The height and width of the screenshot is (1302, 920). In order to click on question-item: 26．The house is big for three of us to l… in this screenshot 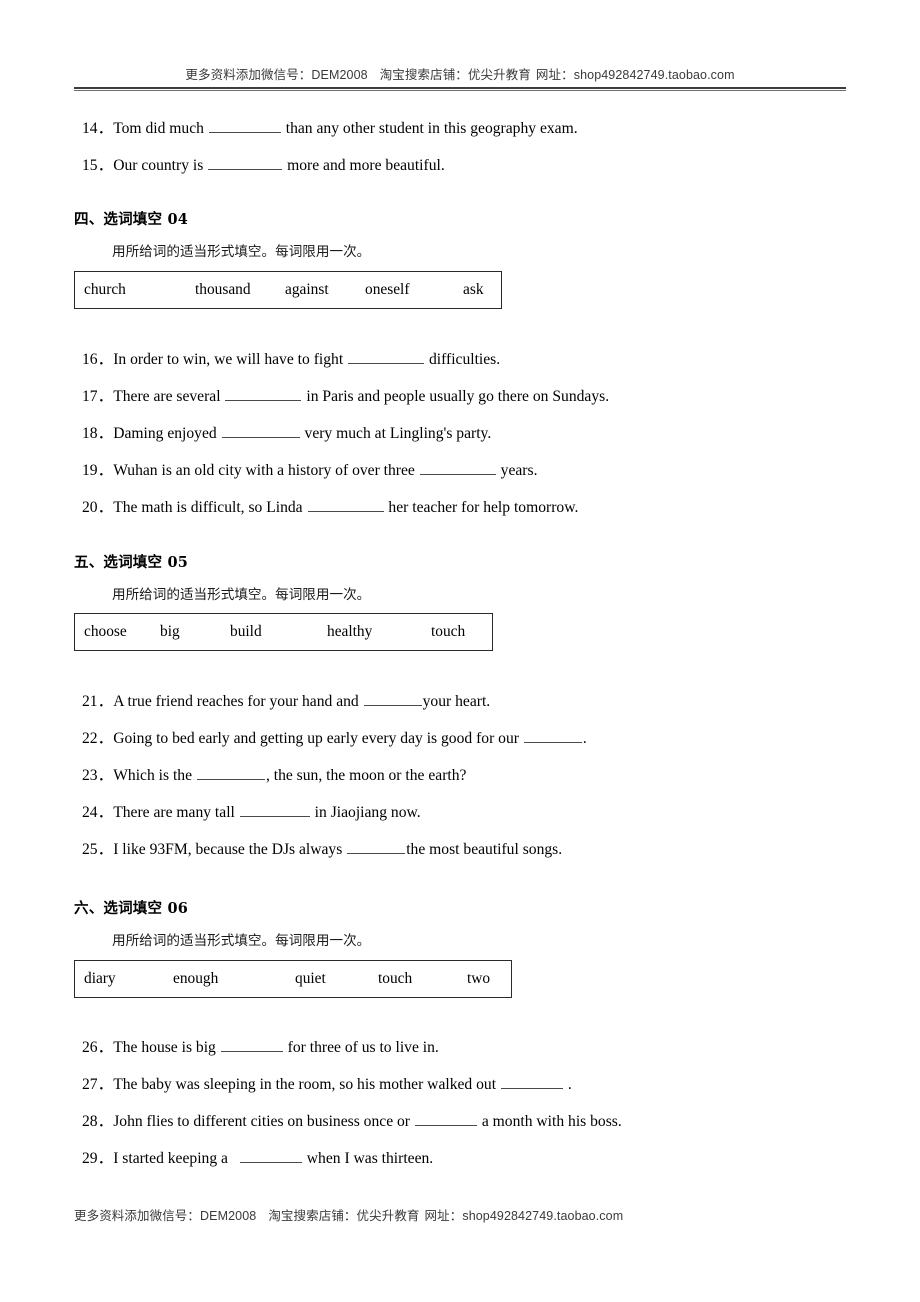, I will do `click(260, 1048)`.